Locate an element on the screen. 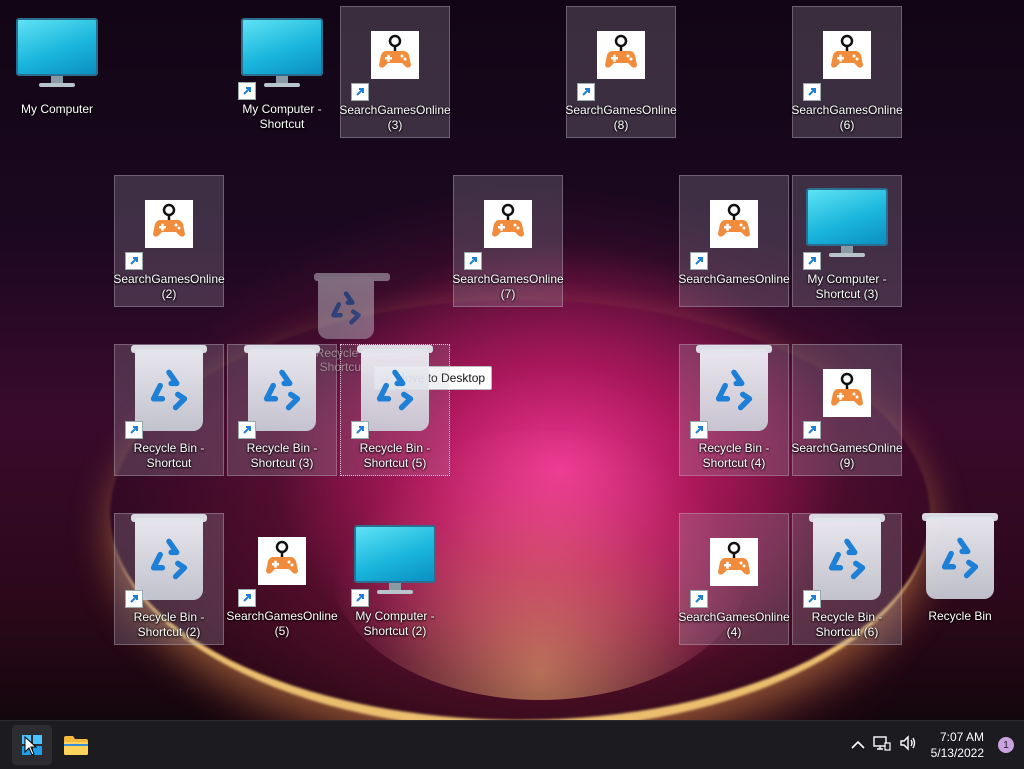  desktop-icon-recycle-bin-shortcut-4: Recycle Bin - Shortcut (4) is located at coordinates (734, 410).